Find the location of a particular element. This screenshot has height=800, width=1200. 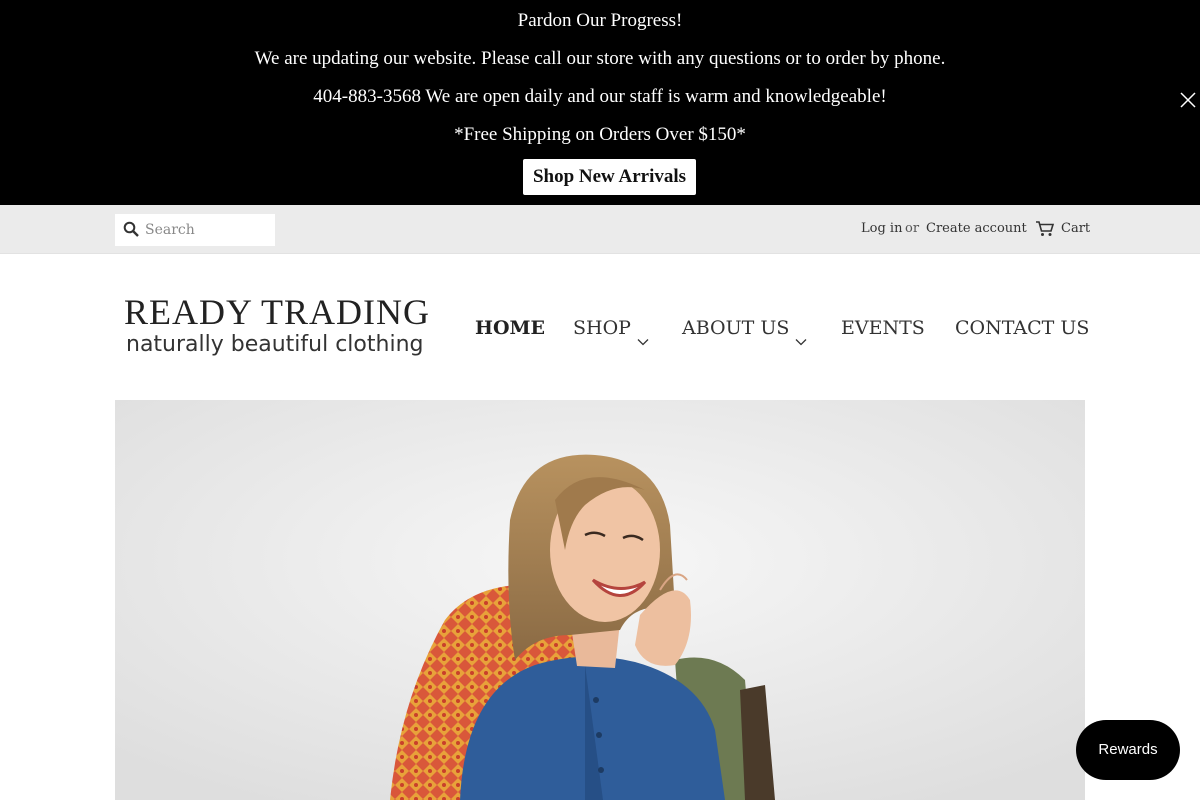

search-input is located at coordinates (208, 230).